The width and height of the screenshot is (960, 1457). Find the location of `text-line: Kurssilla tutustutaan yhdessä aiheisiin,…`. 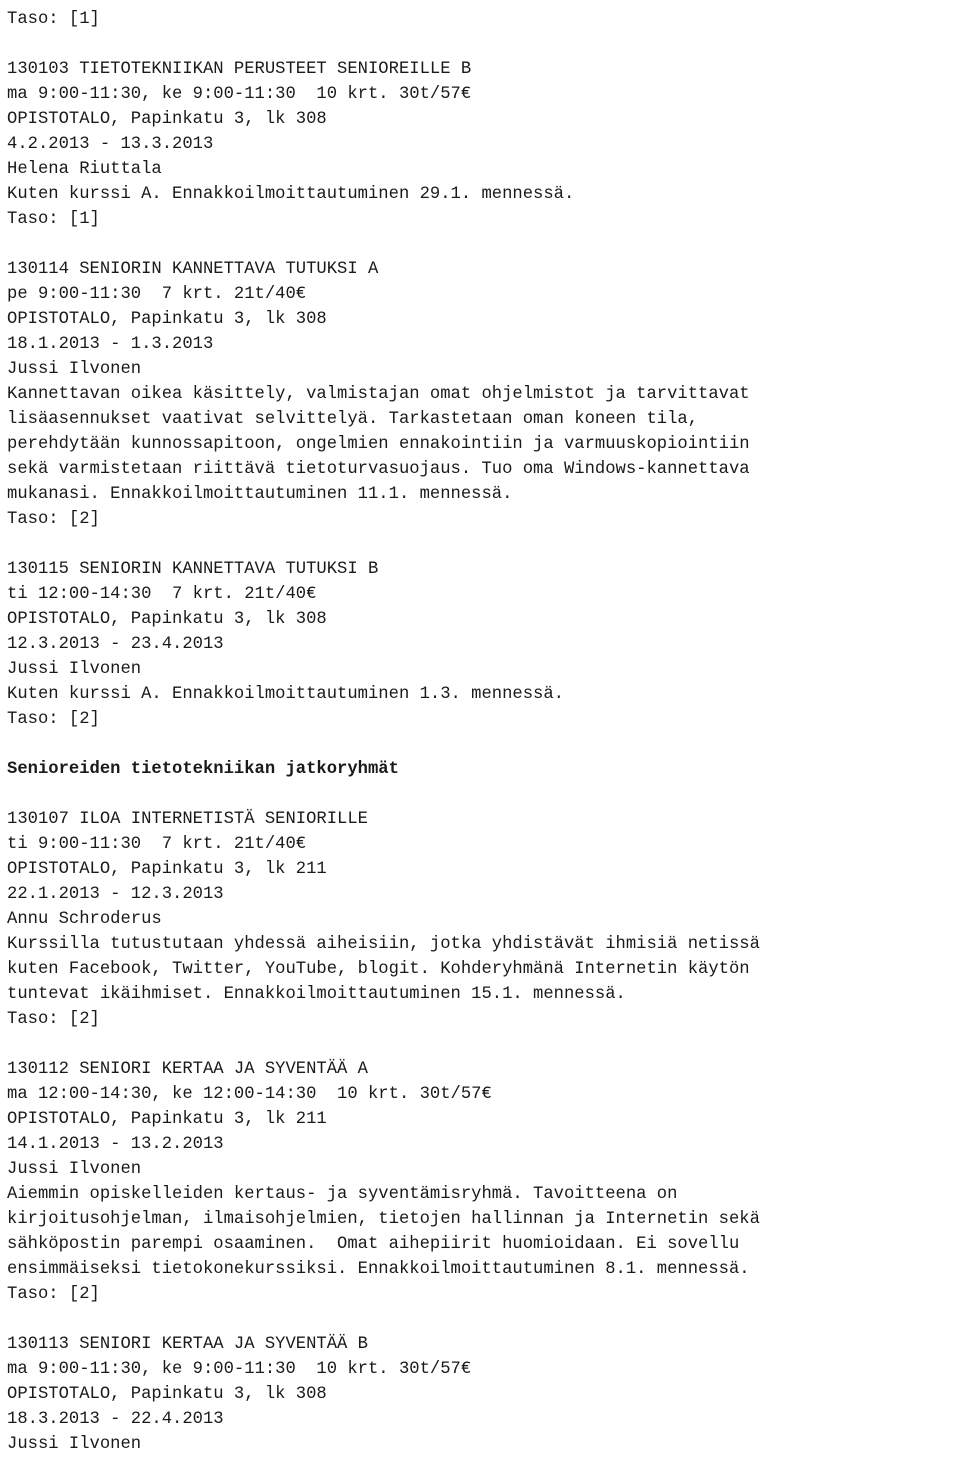

text-line: Kurssilla tutustutaan yhdessä aiheisiin,… is located at coordinates (383, 944).